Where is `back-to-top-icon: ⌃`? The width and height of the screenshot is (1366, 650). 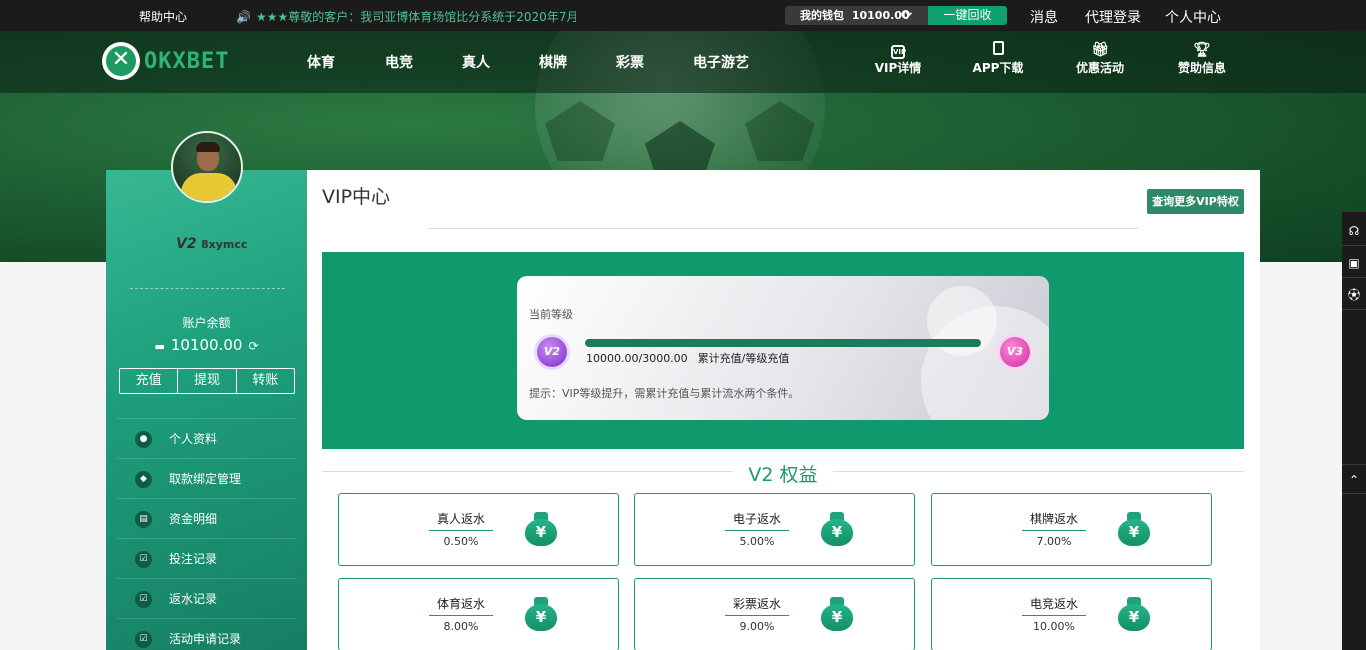
back-to-top-icon: ⌃ is located at coordinates (1354, 479).